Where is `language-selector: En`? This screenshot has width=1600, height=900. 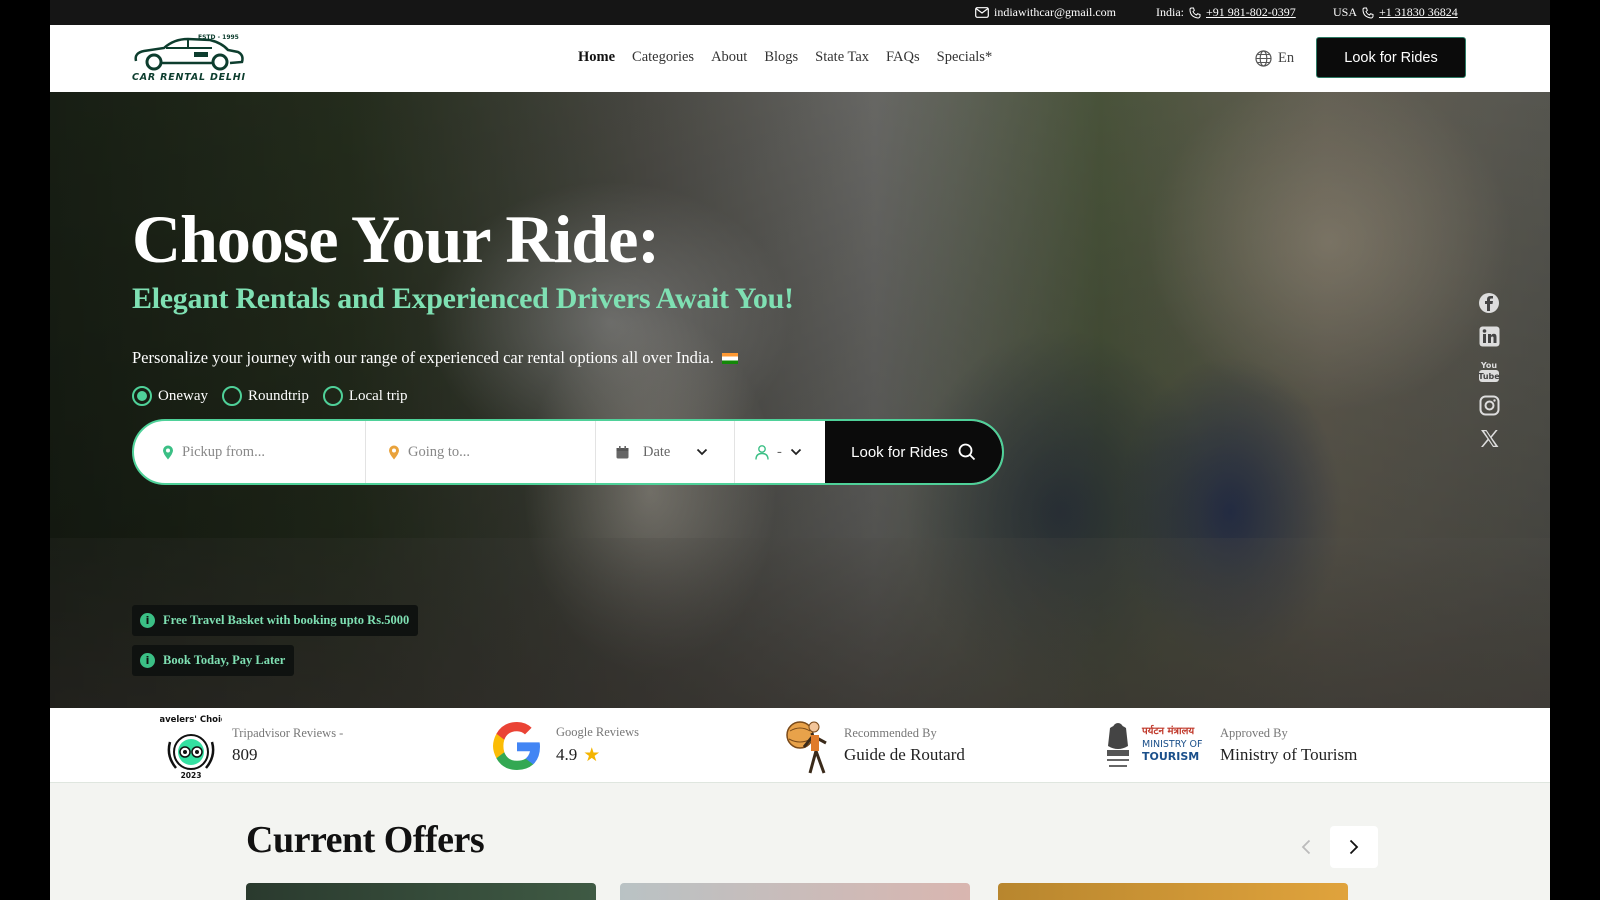 language-selector: En is located at coordinates (1274, 58).